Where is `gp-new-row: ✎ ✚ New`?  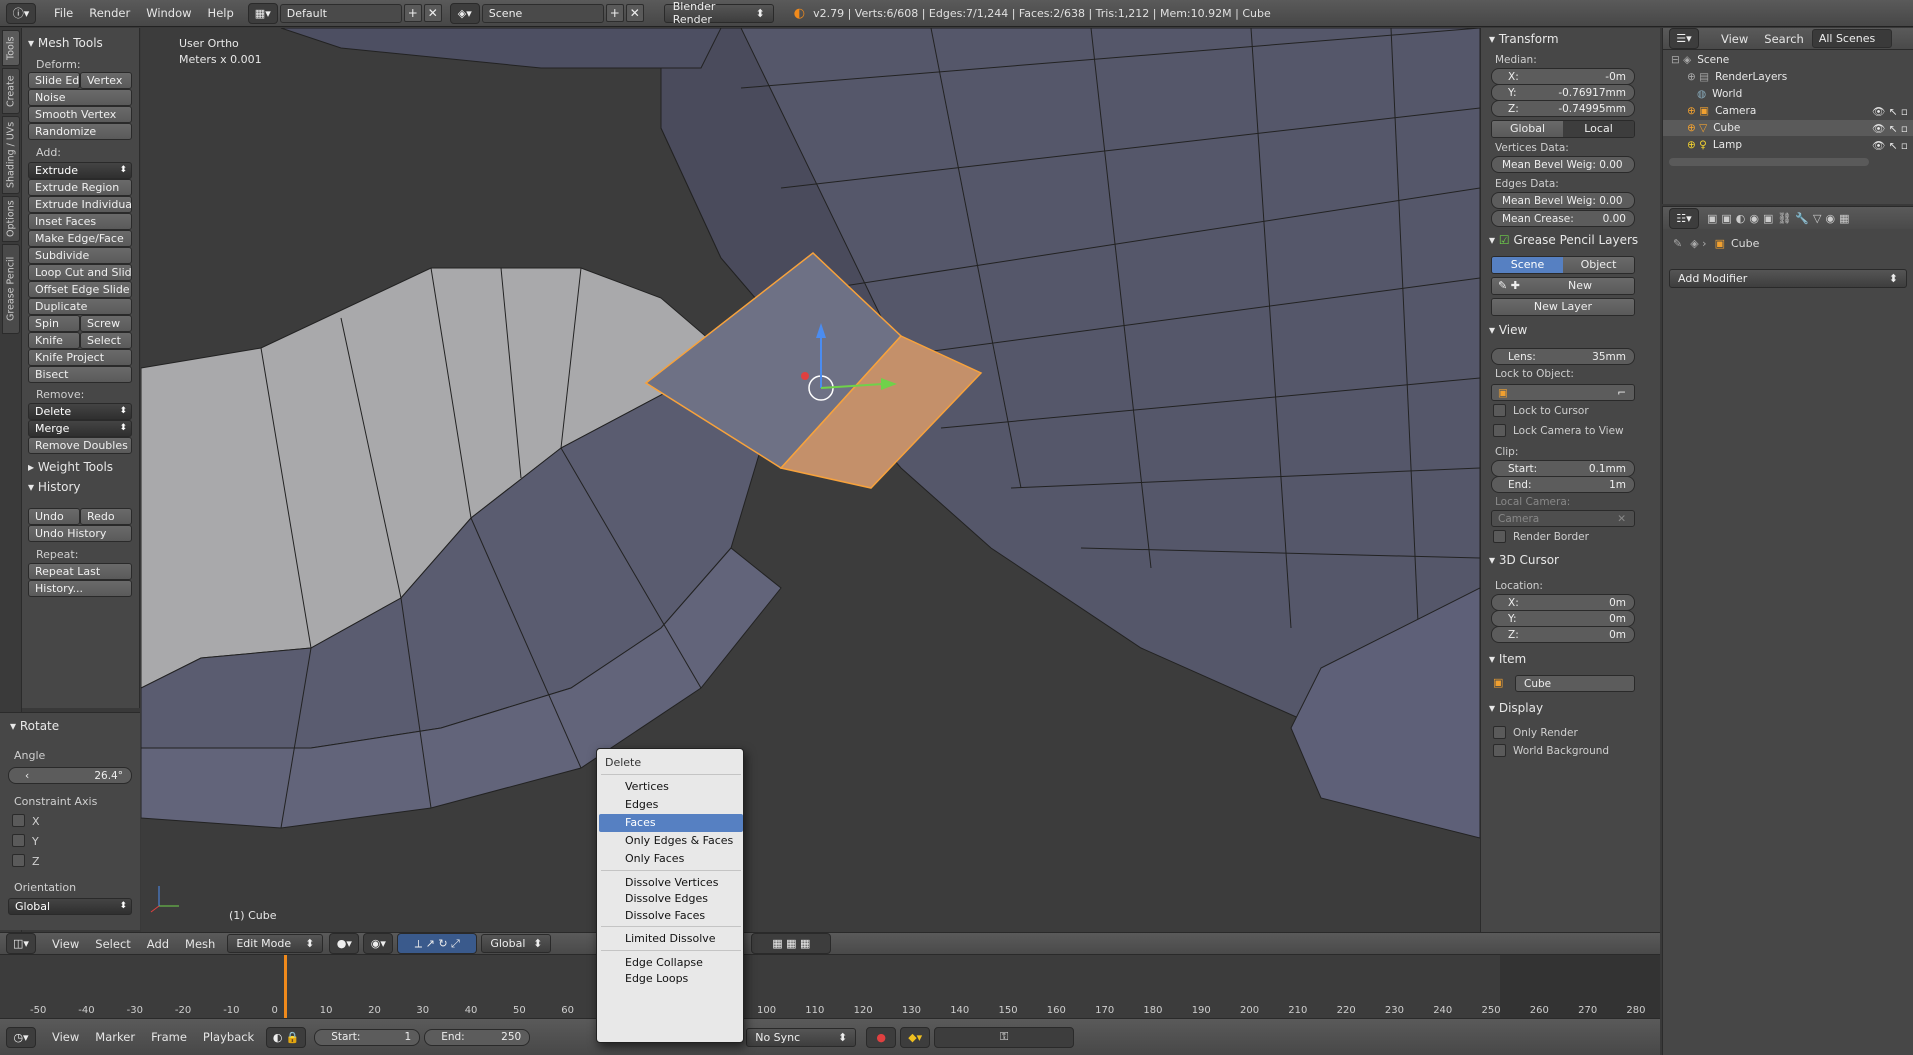
gp-new-row: ✎ ✚ New is located at coordinates (1563, 286).